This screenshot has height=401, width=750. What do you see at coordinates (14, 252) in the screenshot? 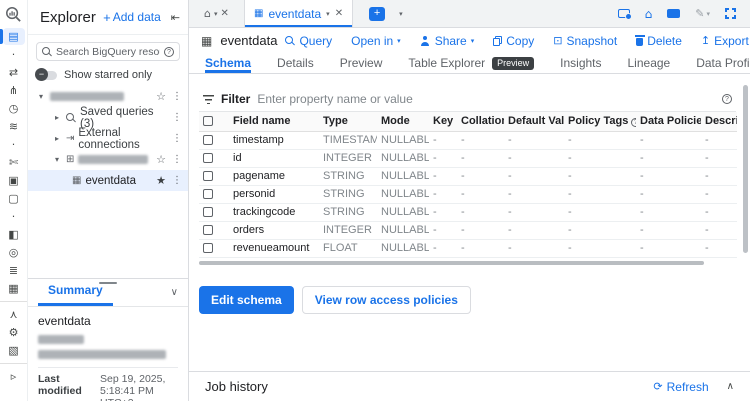
I see `dataplex-icon: ◎` at bounding box center [14, 252].